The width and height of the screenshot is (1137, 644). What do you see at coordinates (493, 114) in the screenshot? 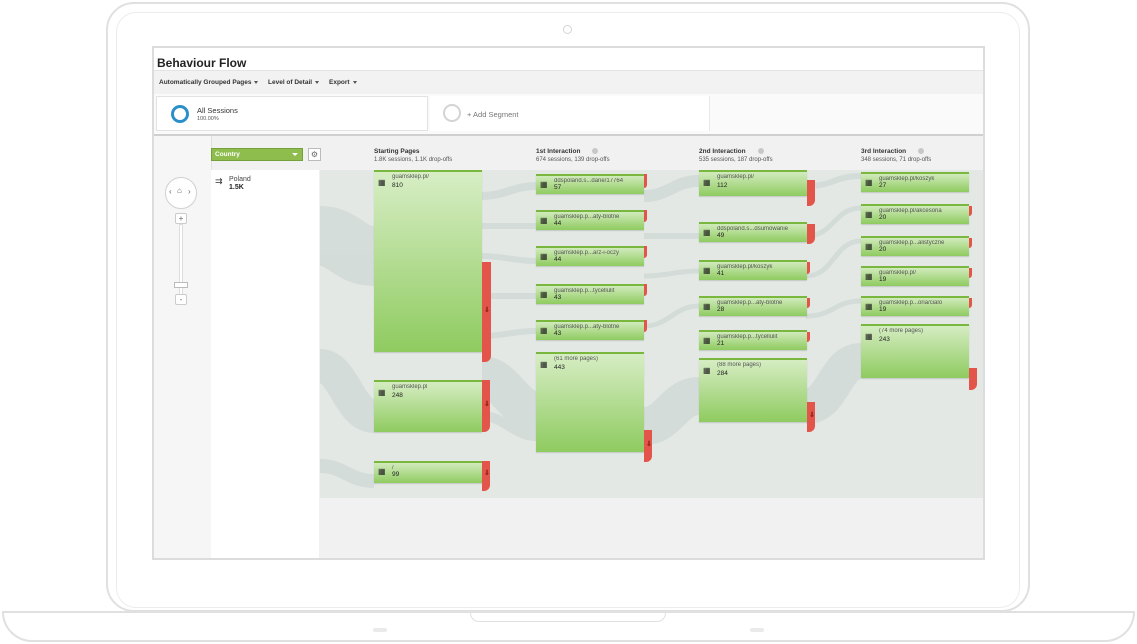
I see `add-segment-button: + Add Segment` at bounding box center [493, 114].